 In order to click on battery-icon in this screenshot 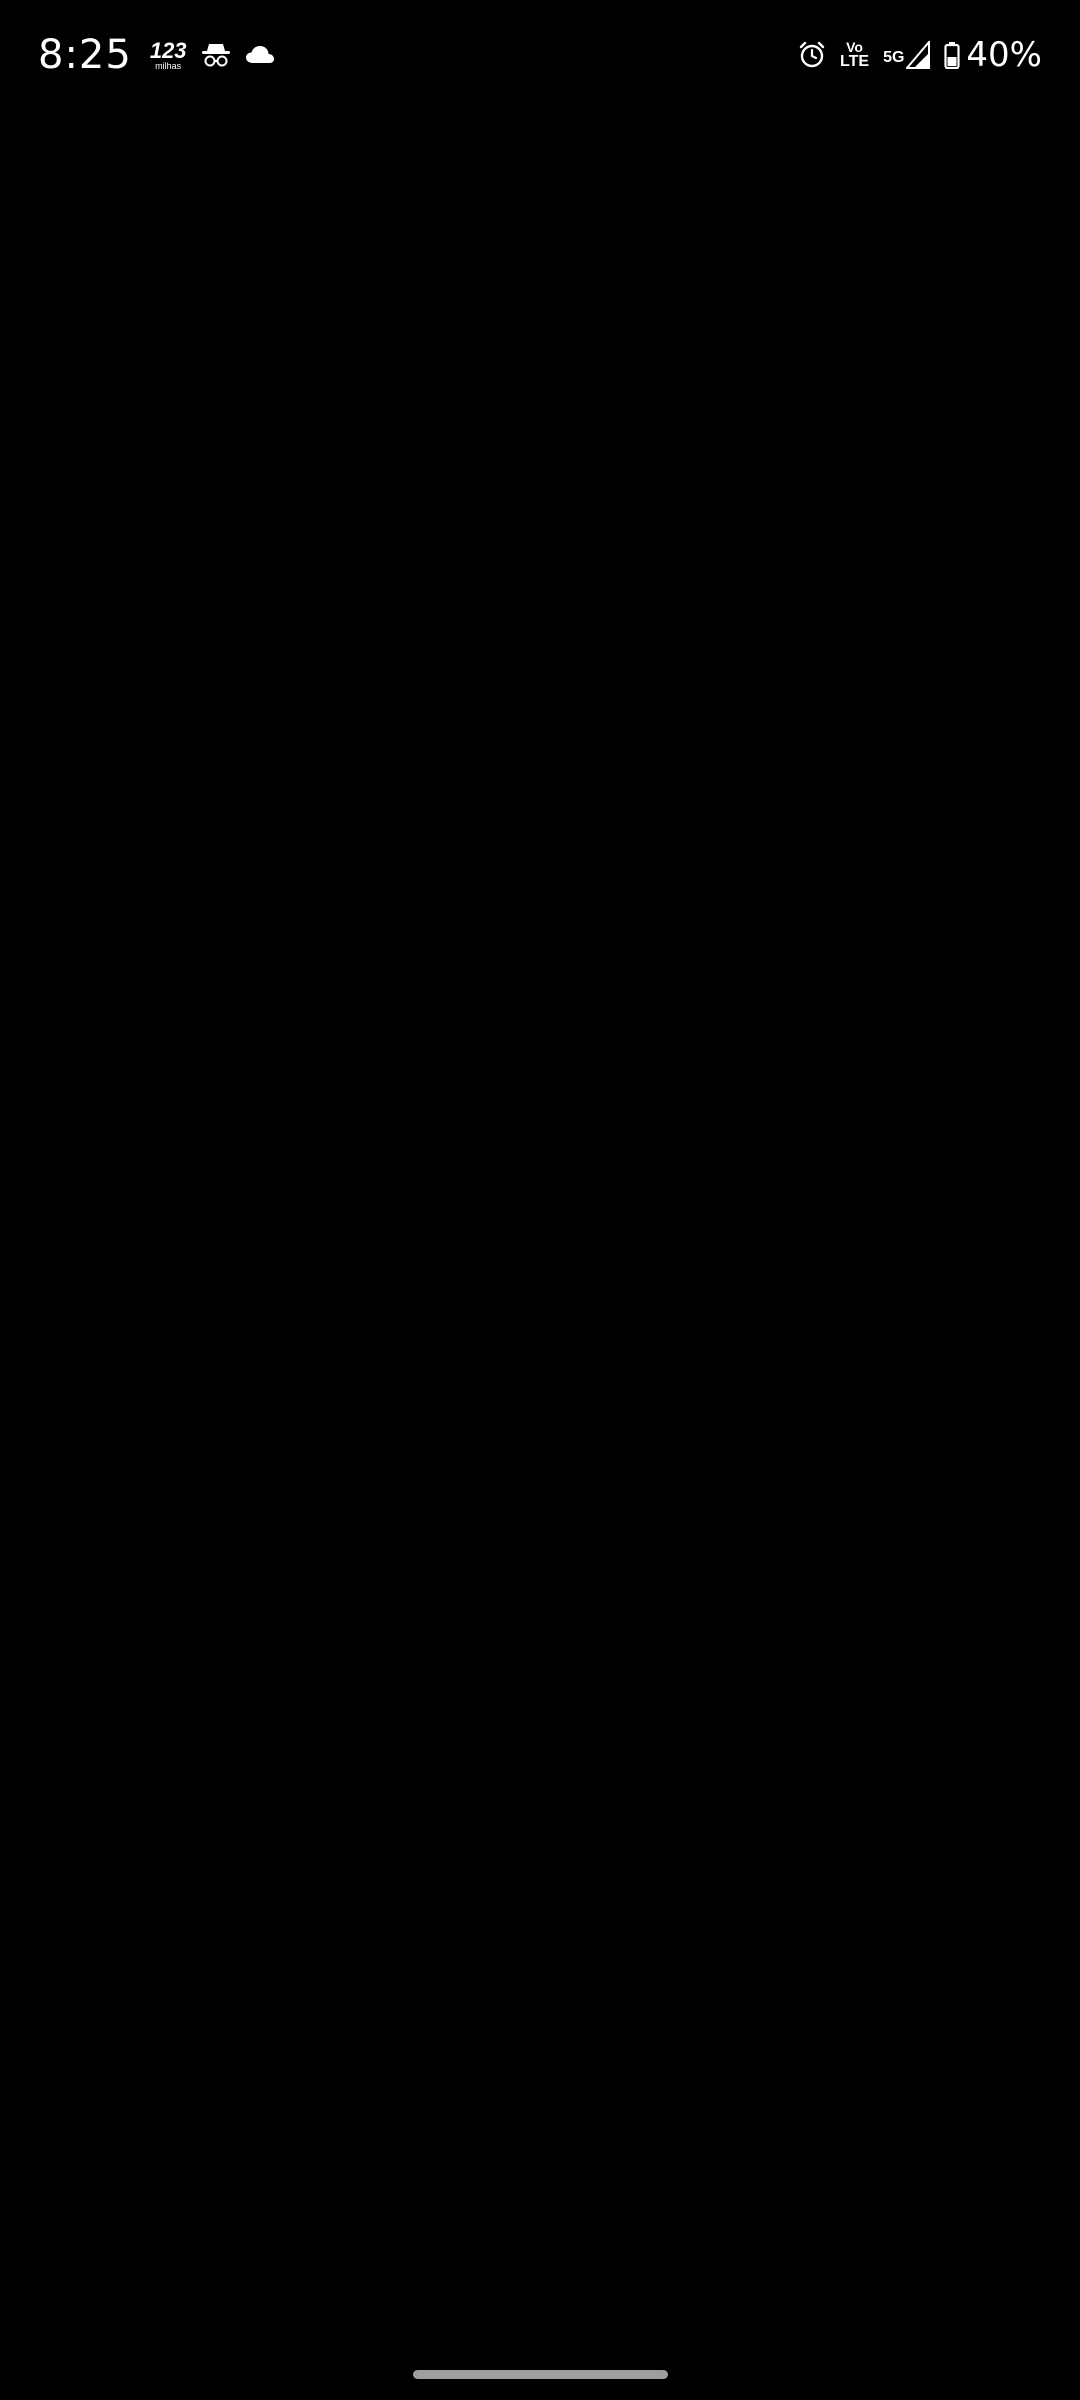, I will do `click(952, 55)`.